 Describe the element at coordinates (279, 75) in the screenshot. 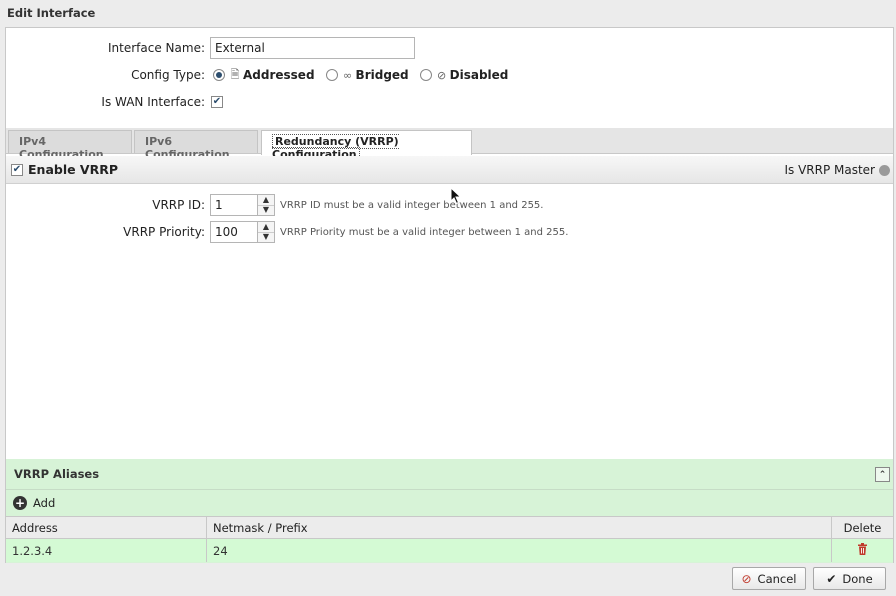

I see `option-addressed-label: Addressed` at that location.